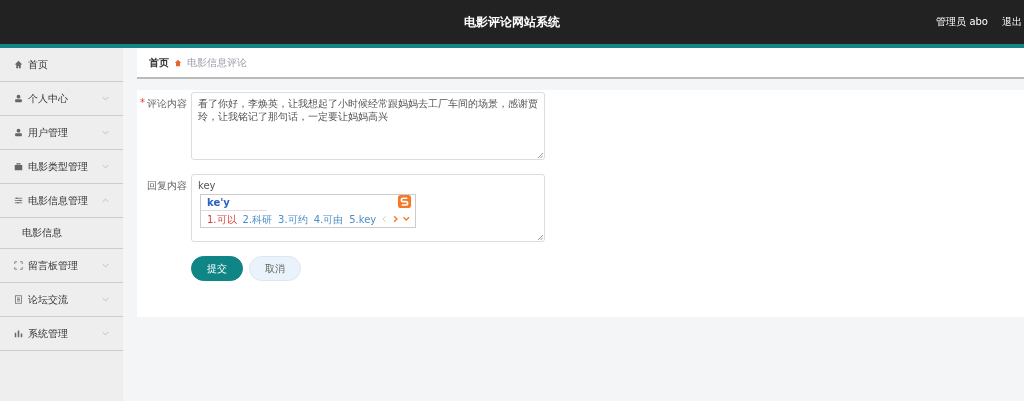 The width and height of the screenshot is (1024, 401). What do you see at coordinates (58, 200) in the screenshot?
I see `menu-label: 电影信息管理` at bounding box center [58, 200].